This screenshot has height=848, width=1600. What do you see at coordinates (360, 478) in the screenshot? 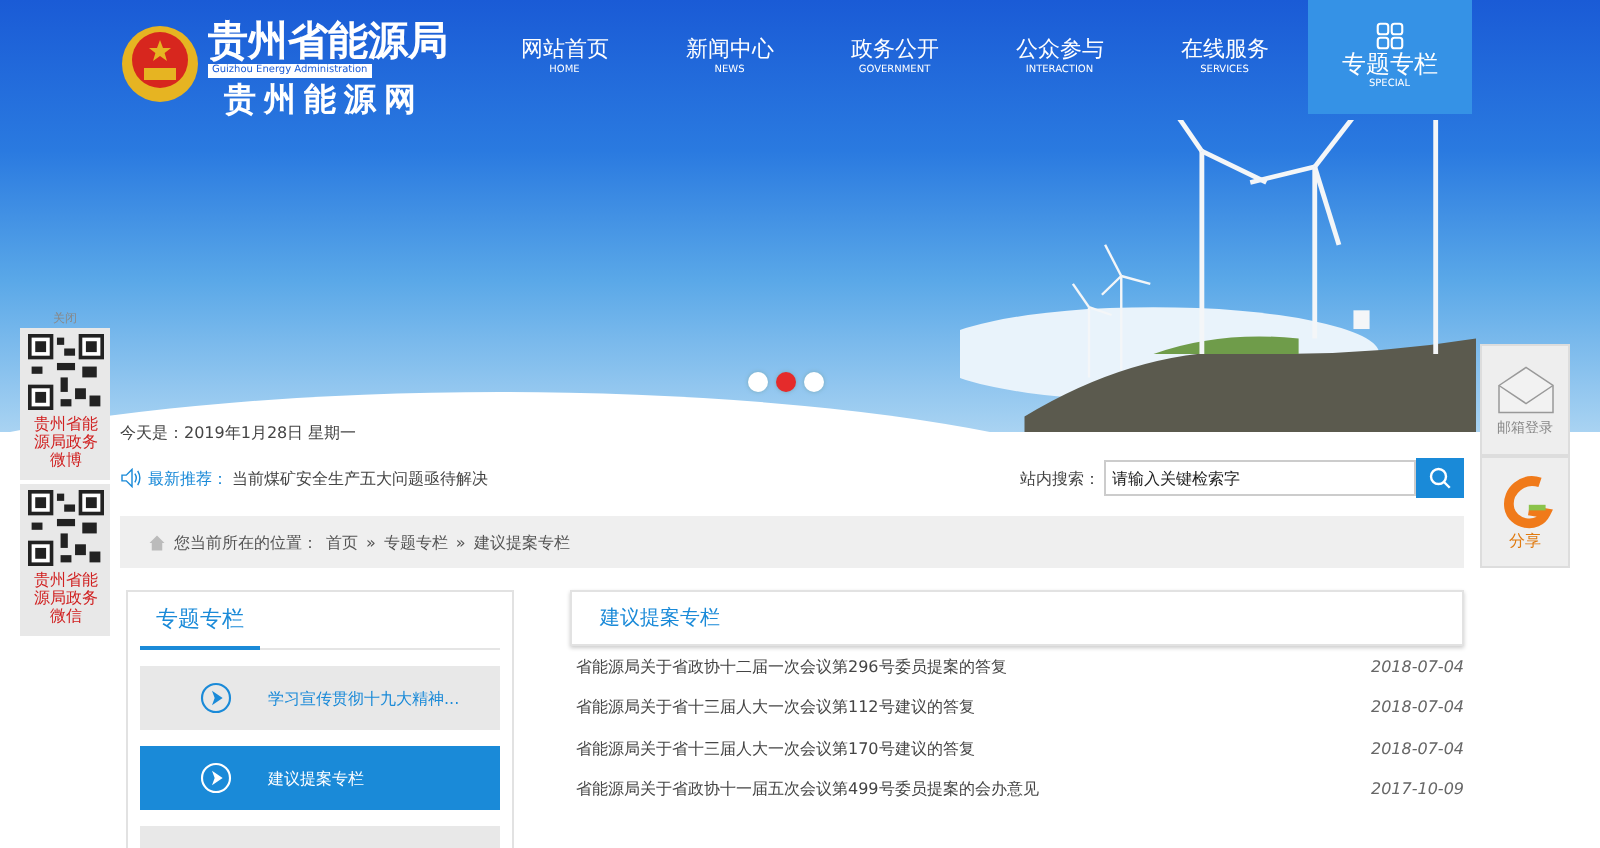
I see `latest-news-link: 当前煤矿安全生产五大问题亟待解决` at bounding box center [360, 478].